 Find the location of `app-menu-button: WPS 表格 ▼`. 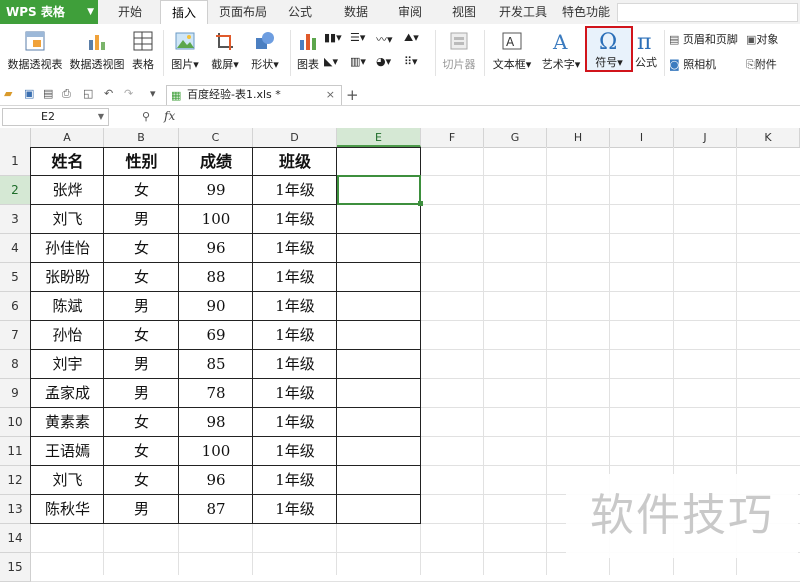

app-menu-button: WPS 表格 ▼ is located at coordinates (49, 12).